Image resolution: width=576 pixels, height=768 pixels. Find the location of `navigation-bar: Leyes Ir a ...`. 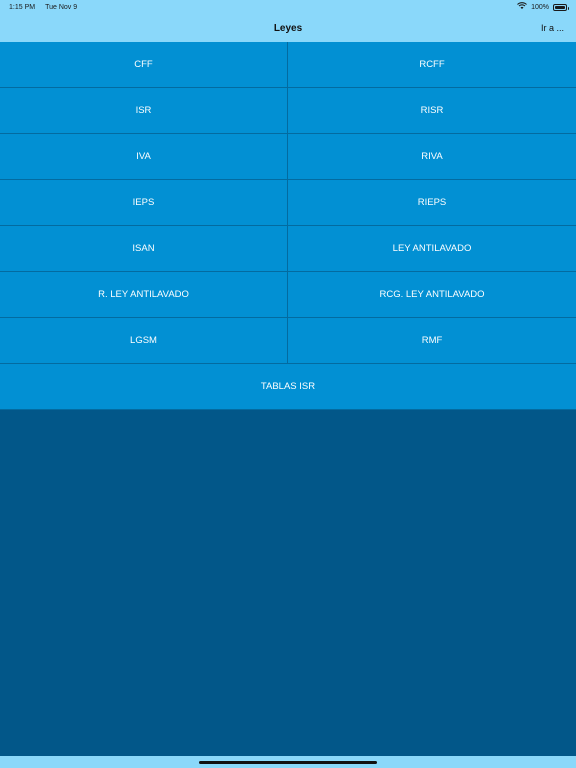

navigation-bar: Leyes Ir a ... is located at coordinates (288, 28).